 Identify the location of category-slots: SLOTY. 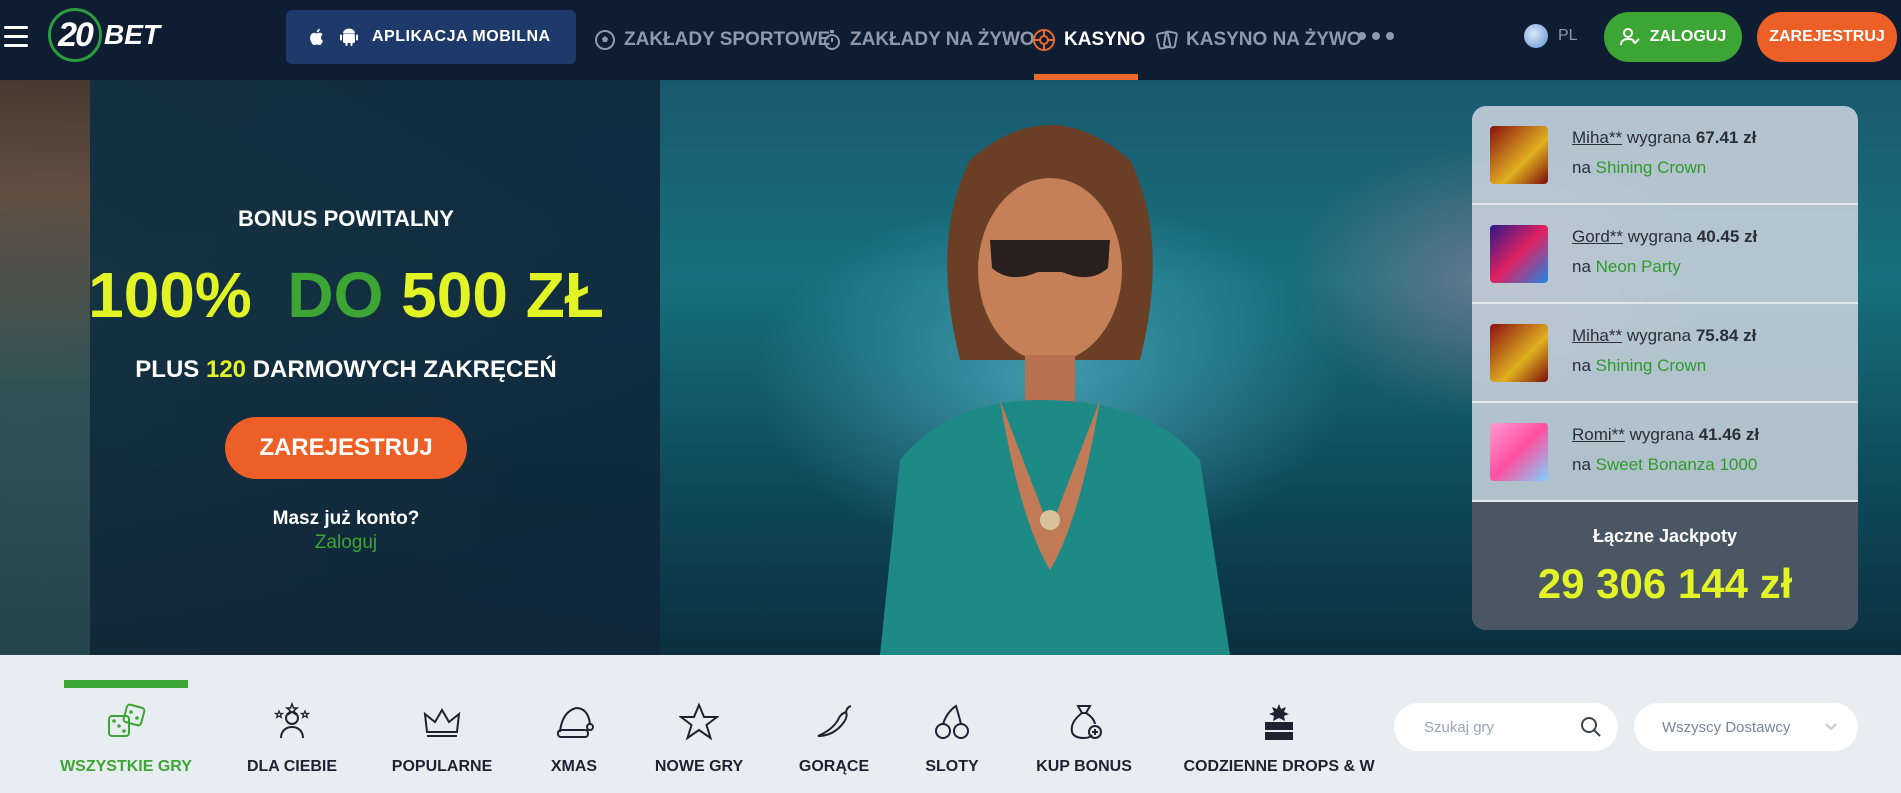
(952, 738).